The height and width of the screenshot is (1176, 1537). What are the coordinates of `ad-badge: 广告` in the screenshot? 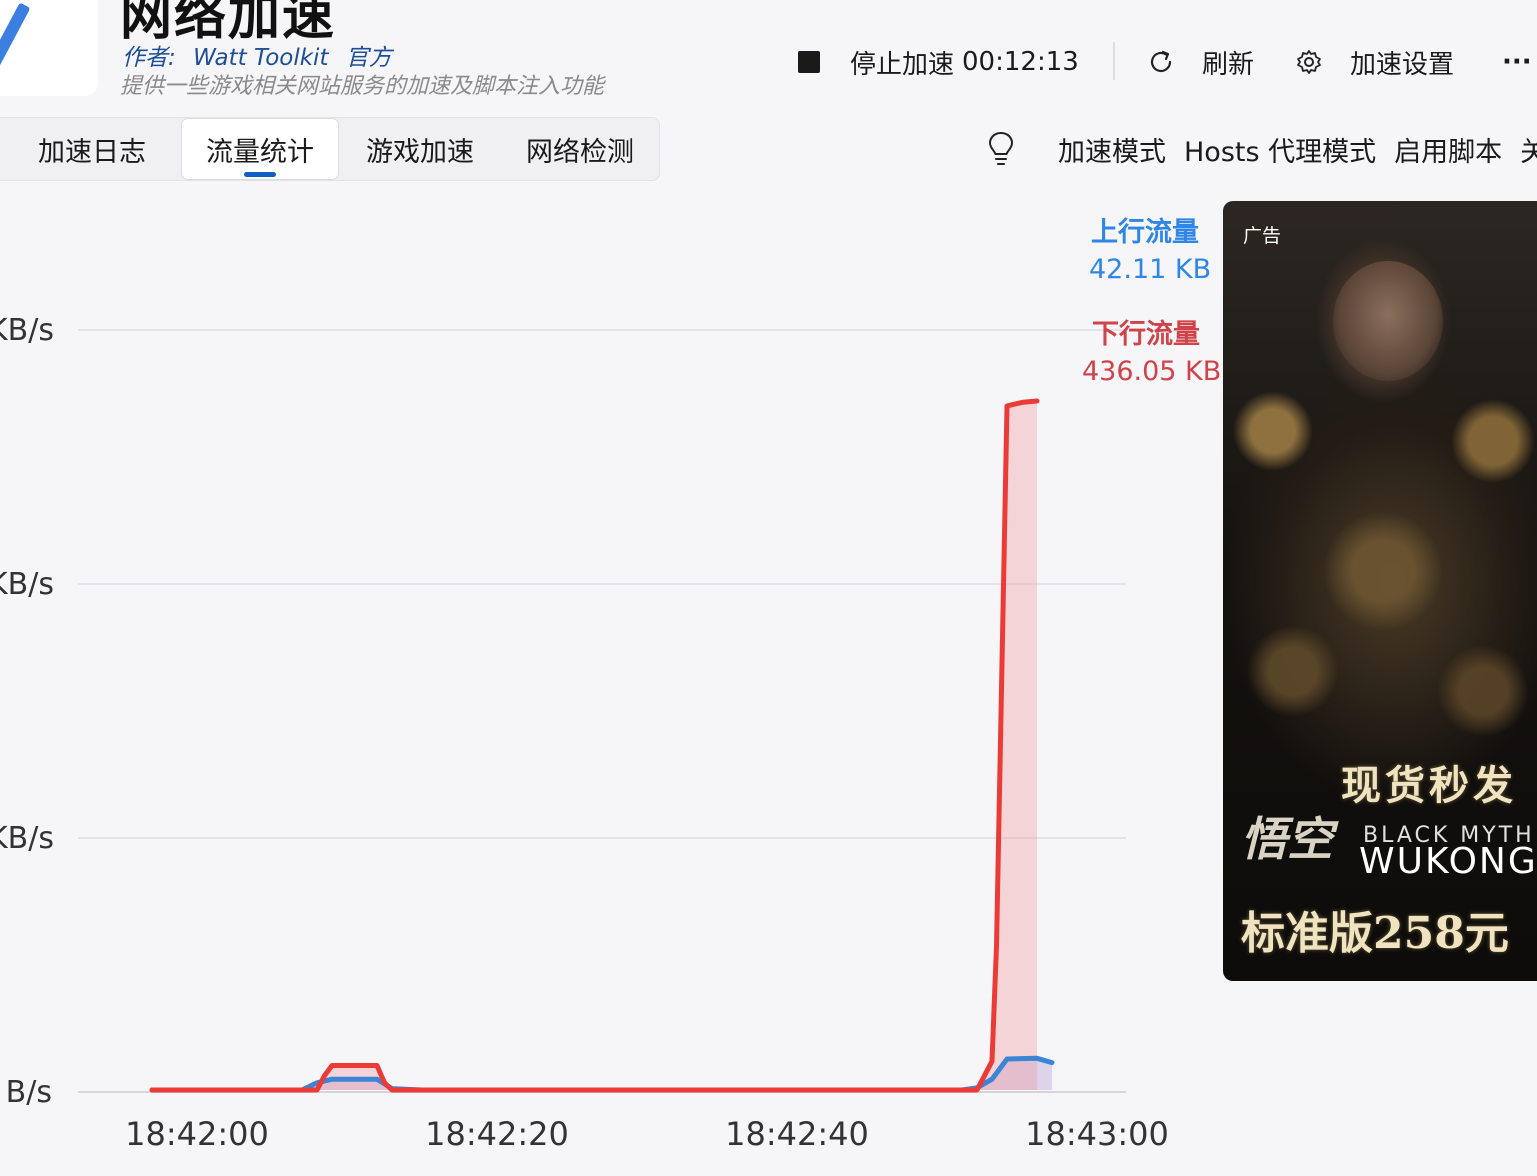 It's located at (1262, 236).